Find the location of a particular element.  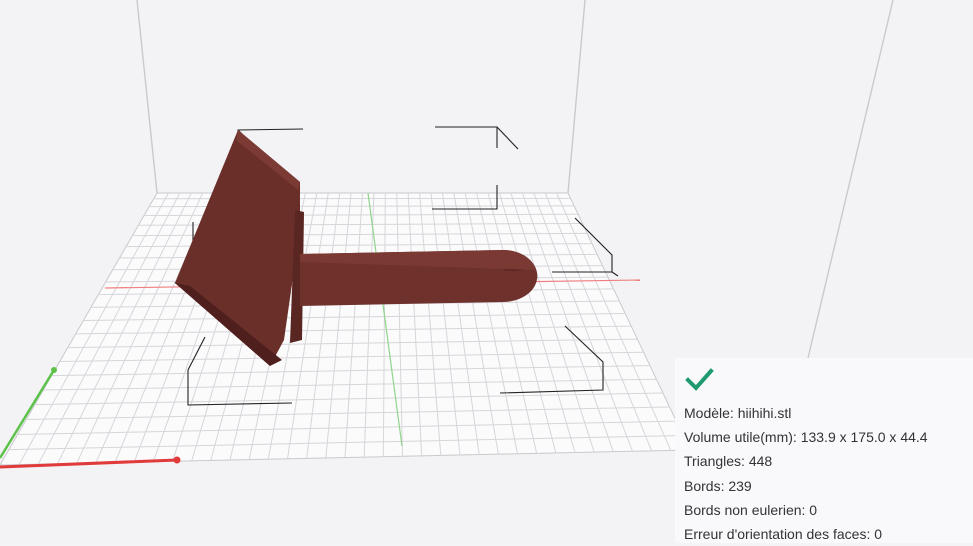

triangle-count: Triangles: 448 is located at coordinates (828, 461).